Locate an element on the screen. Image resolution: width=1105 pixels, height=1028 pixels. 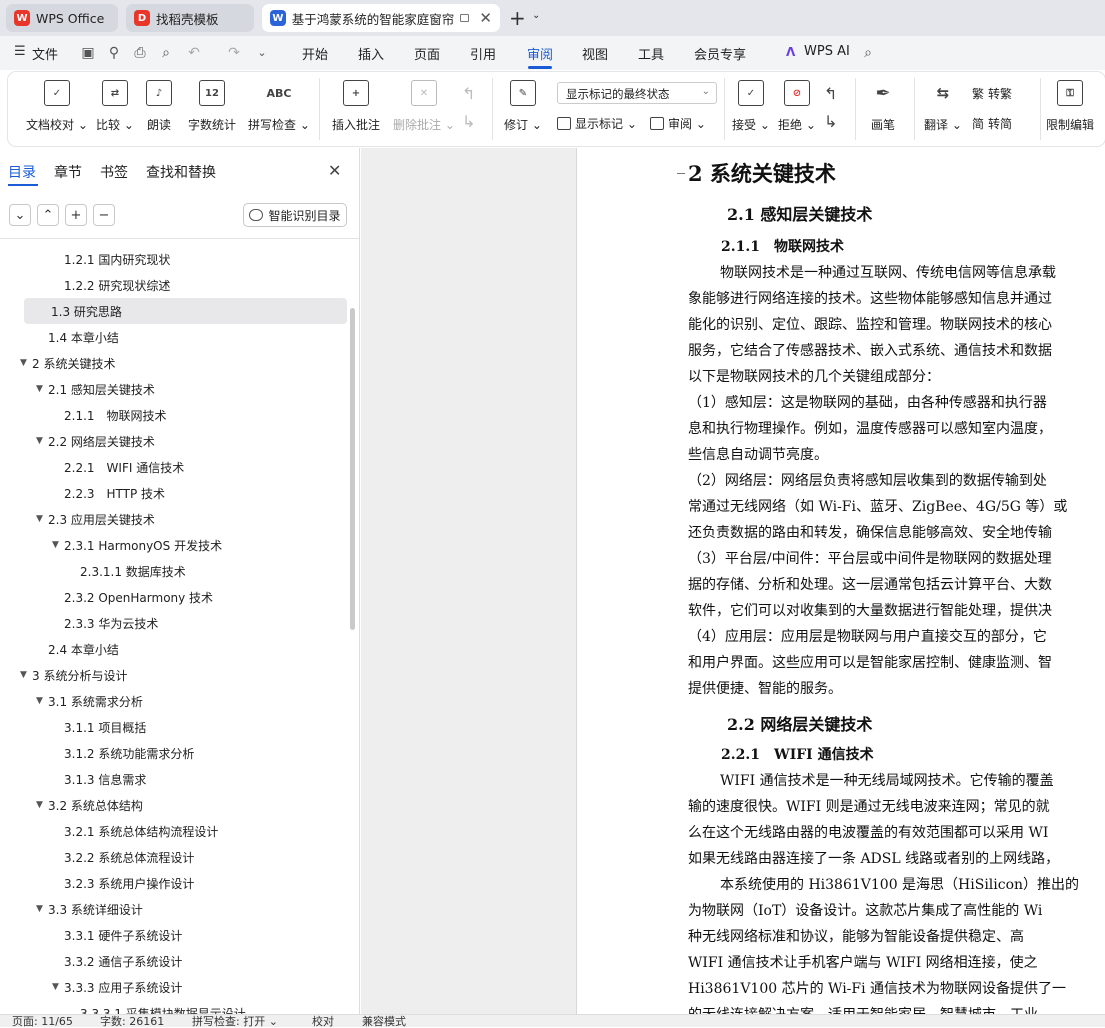
insert-comment-button: + 插入批注 is located at coordinates (356, 106).